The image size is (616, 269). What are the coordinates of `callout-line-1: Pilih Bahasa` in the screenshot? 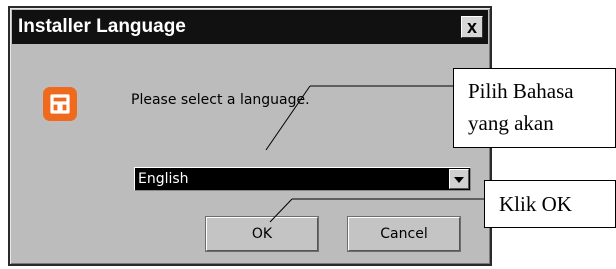 It's located at (521, 91).